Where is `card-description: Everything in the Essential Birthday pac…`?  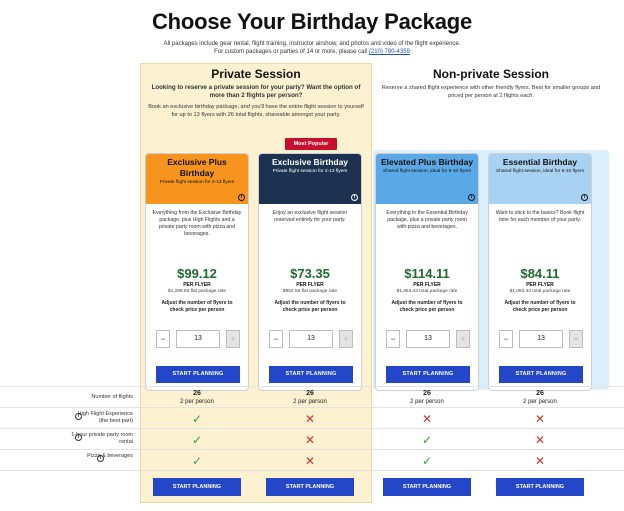
card-description: Everything in the Essential Birthday pac… is located at coordinates (427, 220).